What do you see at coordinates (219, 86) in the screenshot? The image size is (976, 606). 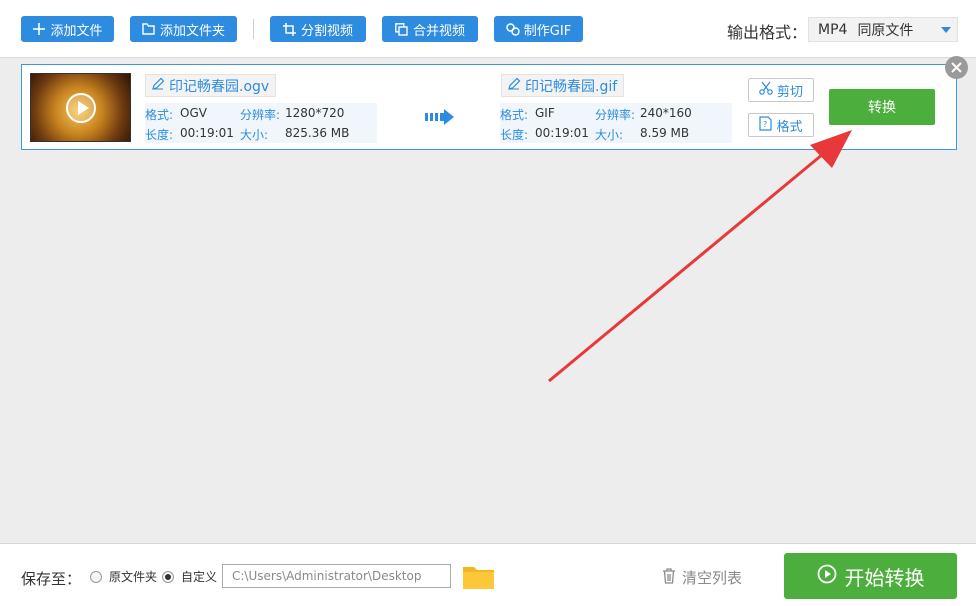 I see `source-filename-label: 印记畅春园.ogv` at bounding box center [219, 86].